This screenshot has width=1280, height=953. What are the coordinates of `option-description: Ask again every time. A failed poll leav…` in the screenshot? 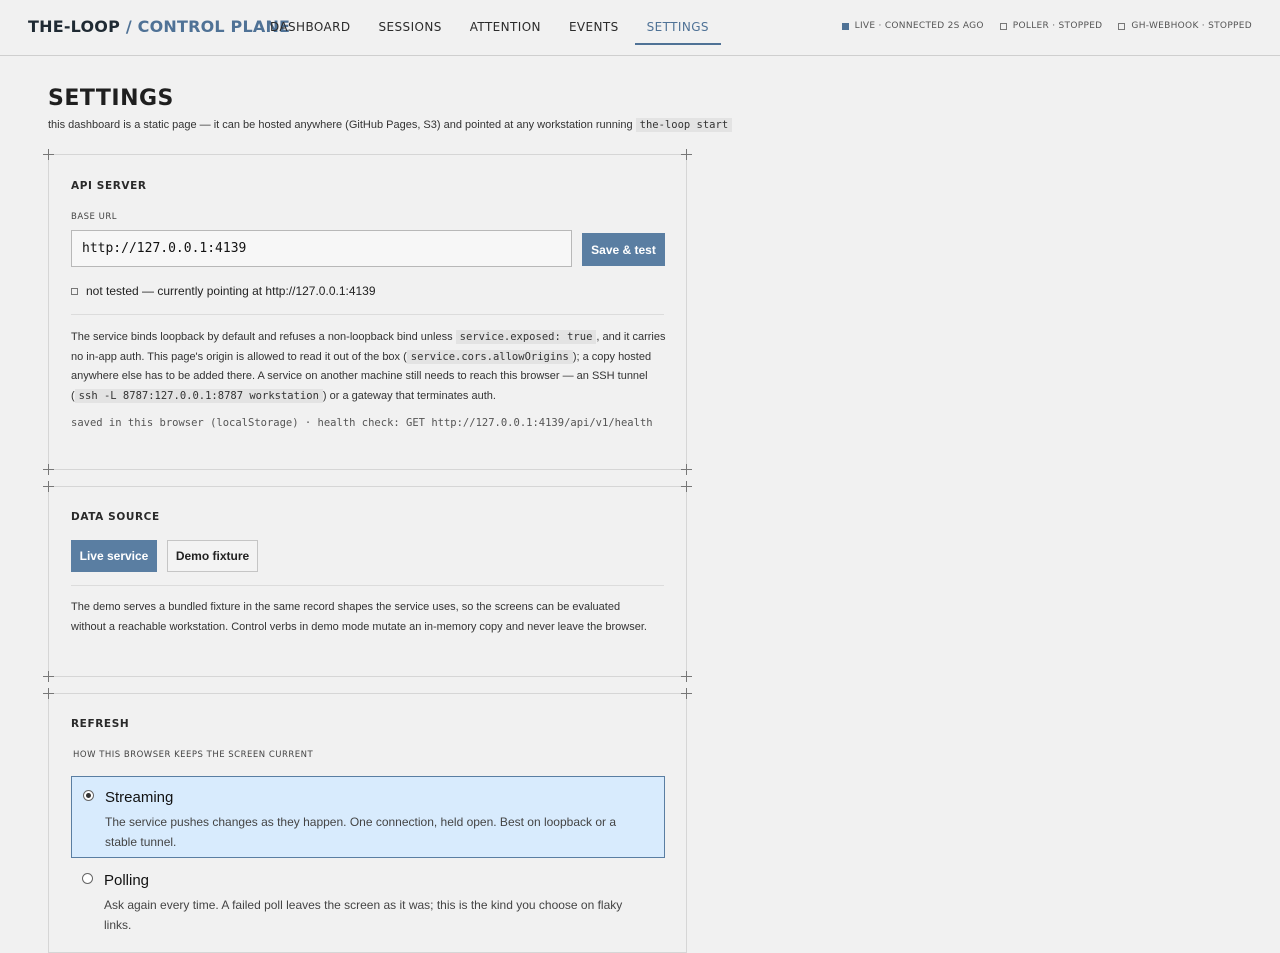 It's located at (363, 915).